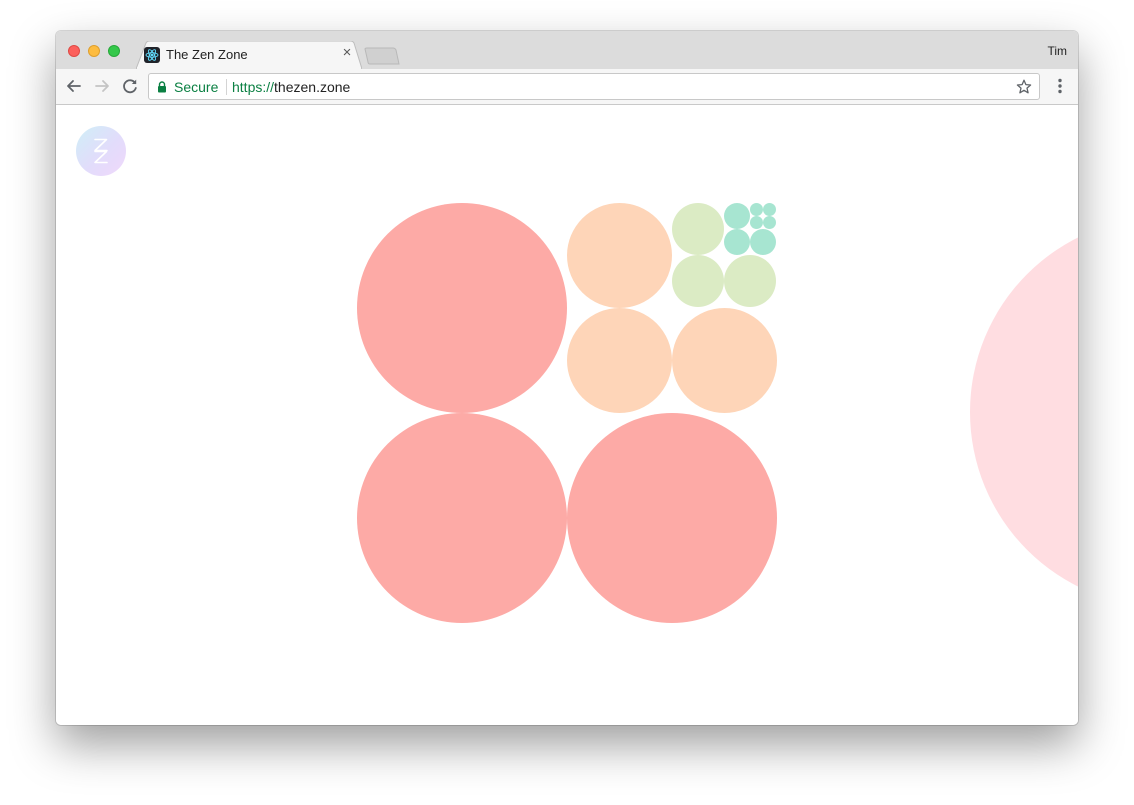 This screenshot has width=1134, height=805. I want to click on tab-close-button: ×, so click(347, 53).